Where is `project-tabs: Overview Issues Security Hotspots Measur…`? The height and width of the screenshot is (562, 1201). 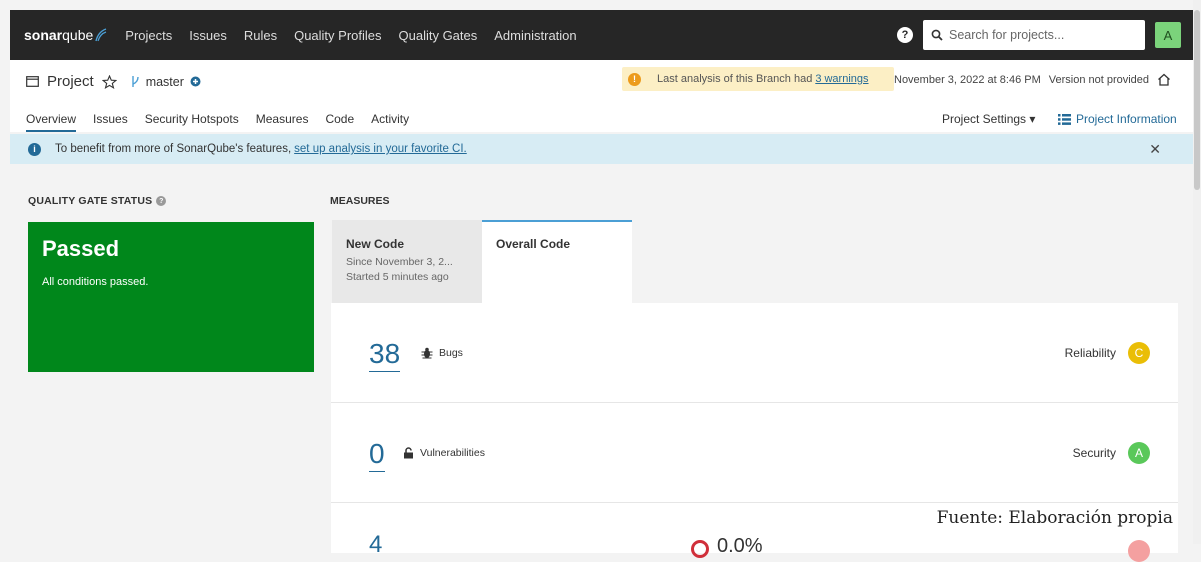 project-tabs: Overview Issues Security Hotspots Measur… is located at coordinates (226, 122).